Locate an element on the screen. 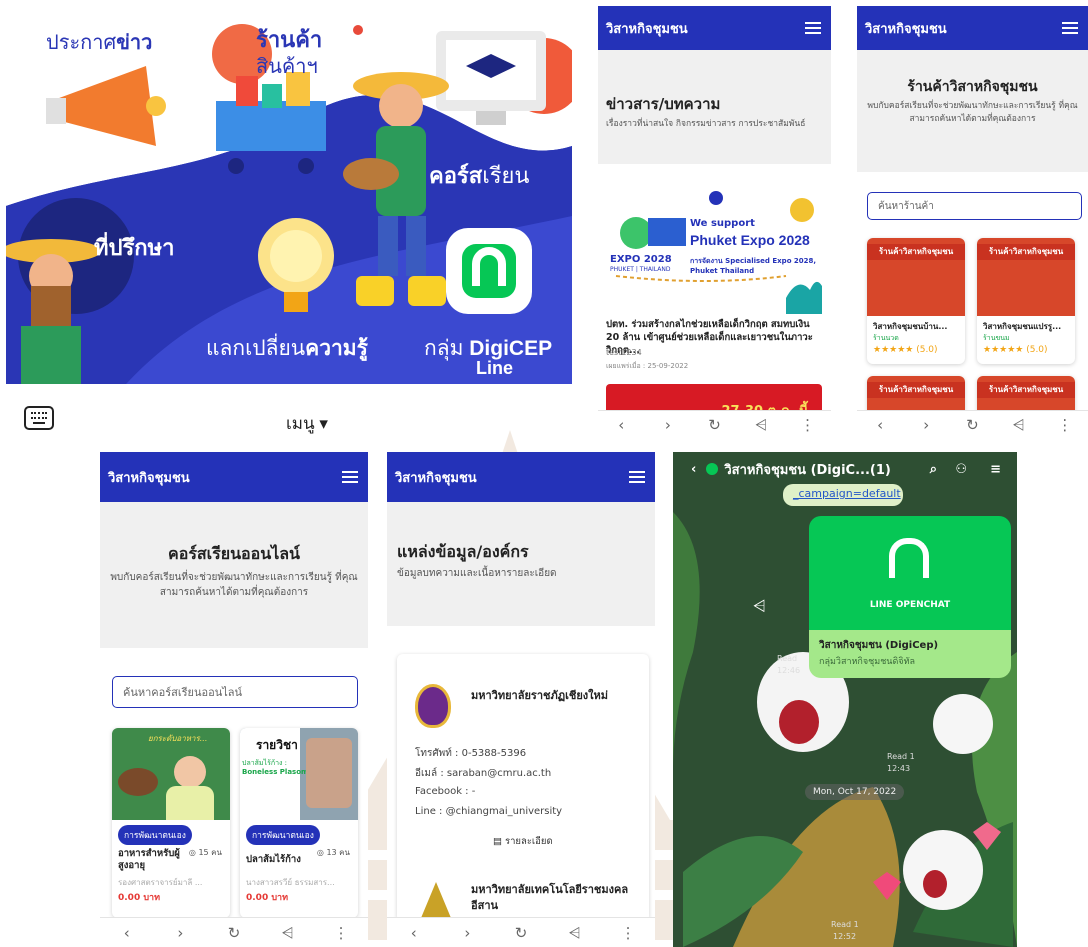  banner-group-c: Line is located at coordinates (495, 368).